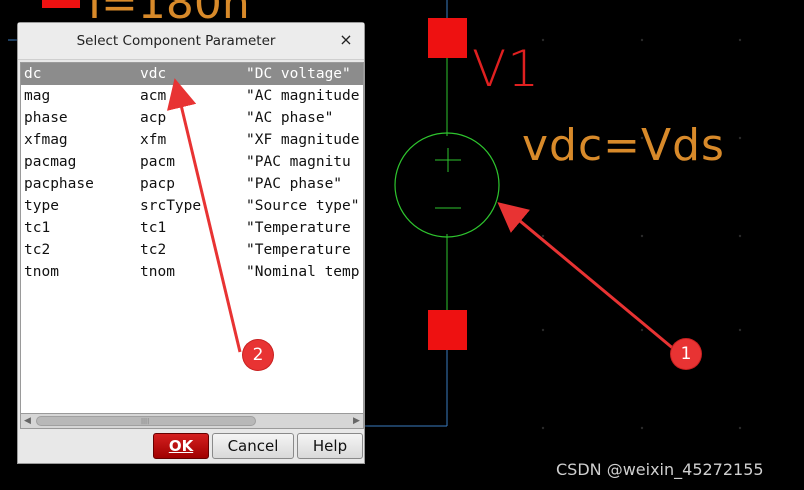  Describe the element at coordinates (346, 40) in the screenshot. I see `close-icon: ×` at that location.